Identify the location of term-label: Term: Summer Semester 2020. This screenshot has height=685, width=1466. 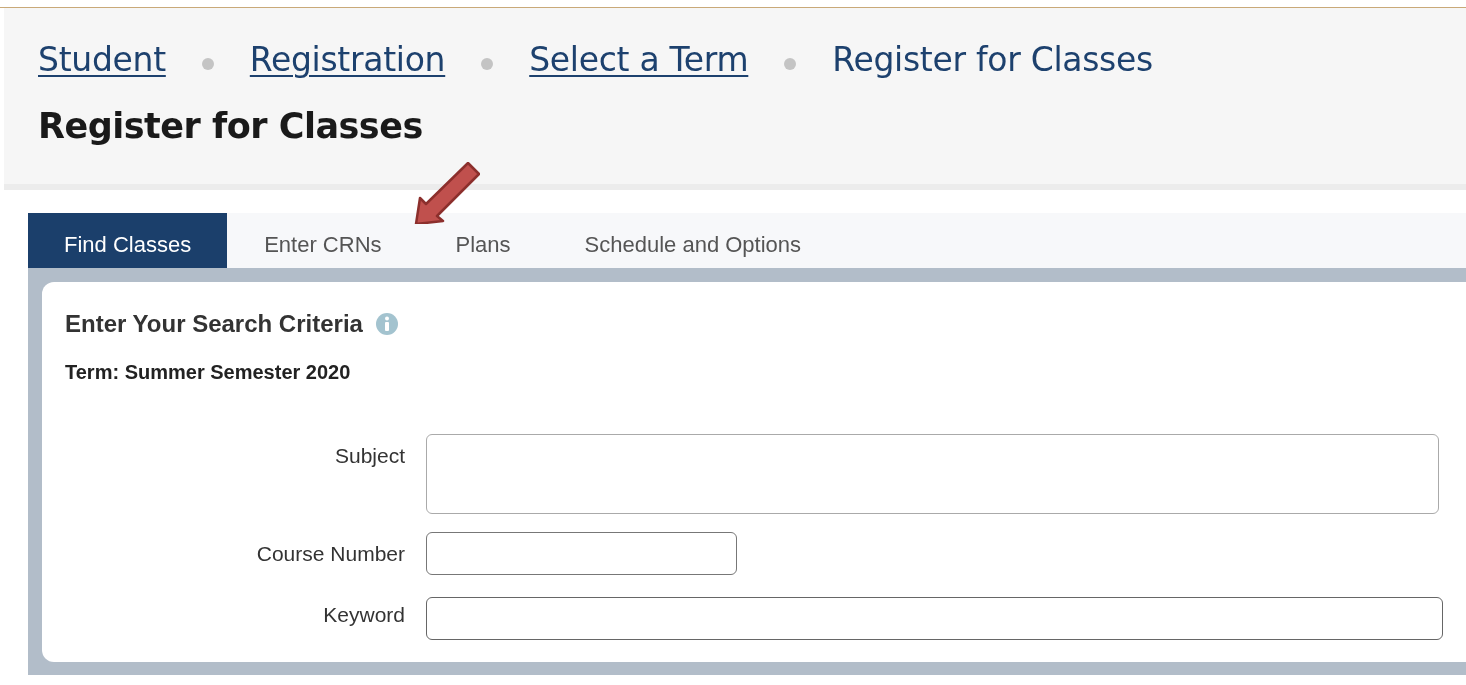
(208, 372).